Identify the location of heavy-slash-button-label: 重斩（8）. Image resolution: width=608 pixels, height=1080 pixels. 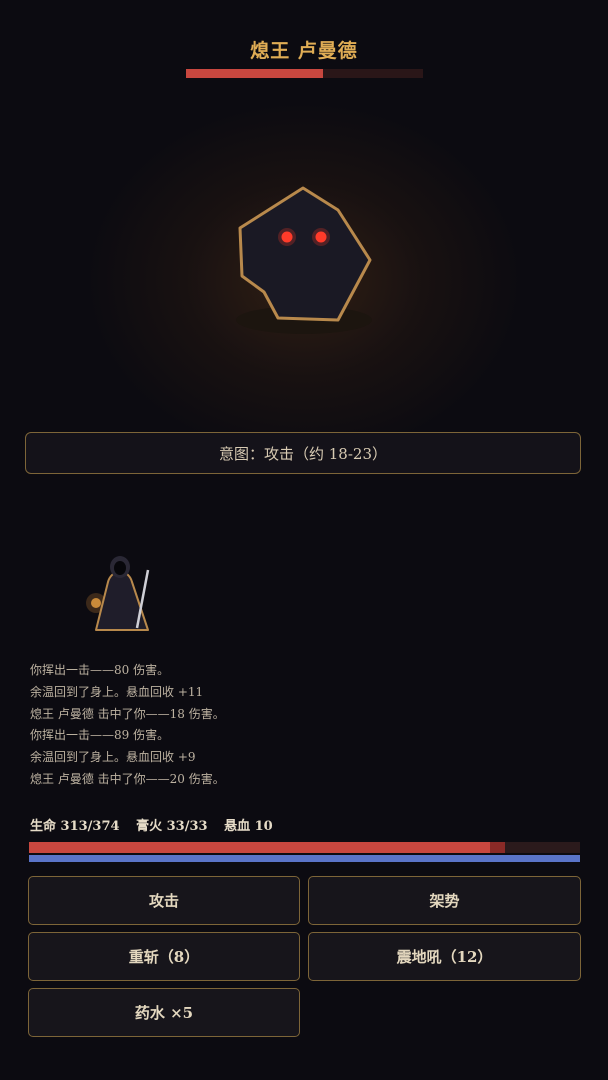
(164, 957).